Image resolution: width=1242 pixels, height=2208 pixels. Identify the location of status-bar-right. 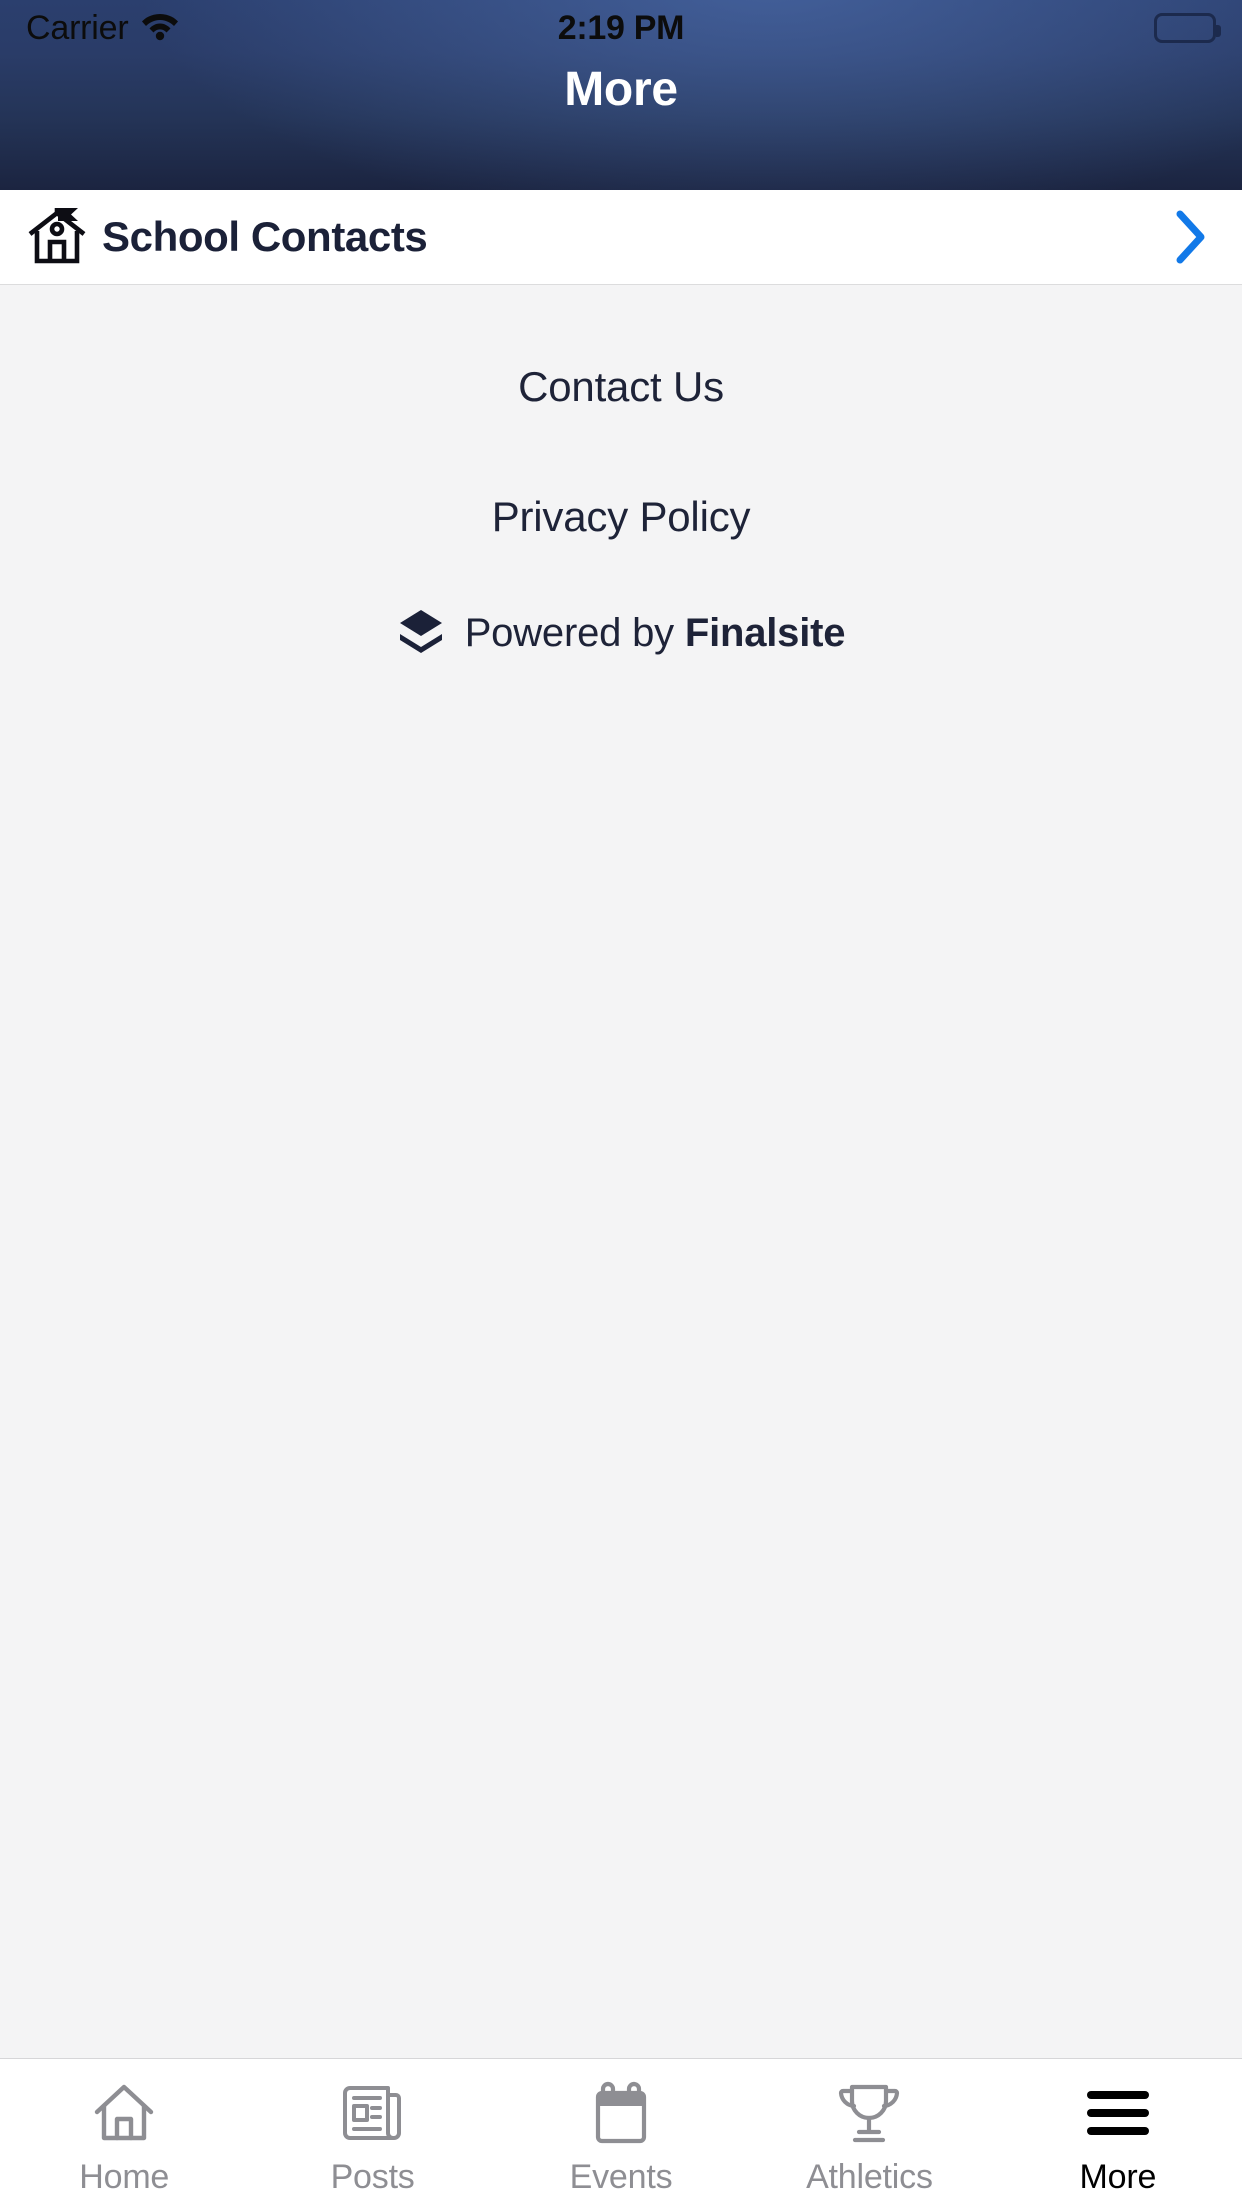
(1187, 28).